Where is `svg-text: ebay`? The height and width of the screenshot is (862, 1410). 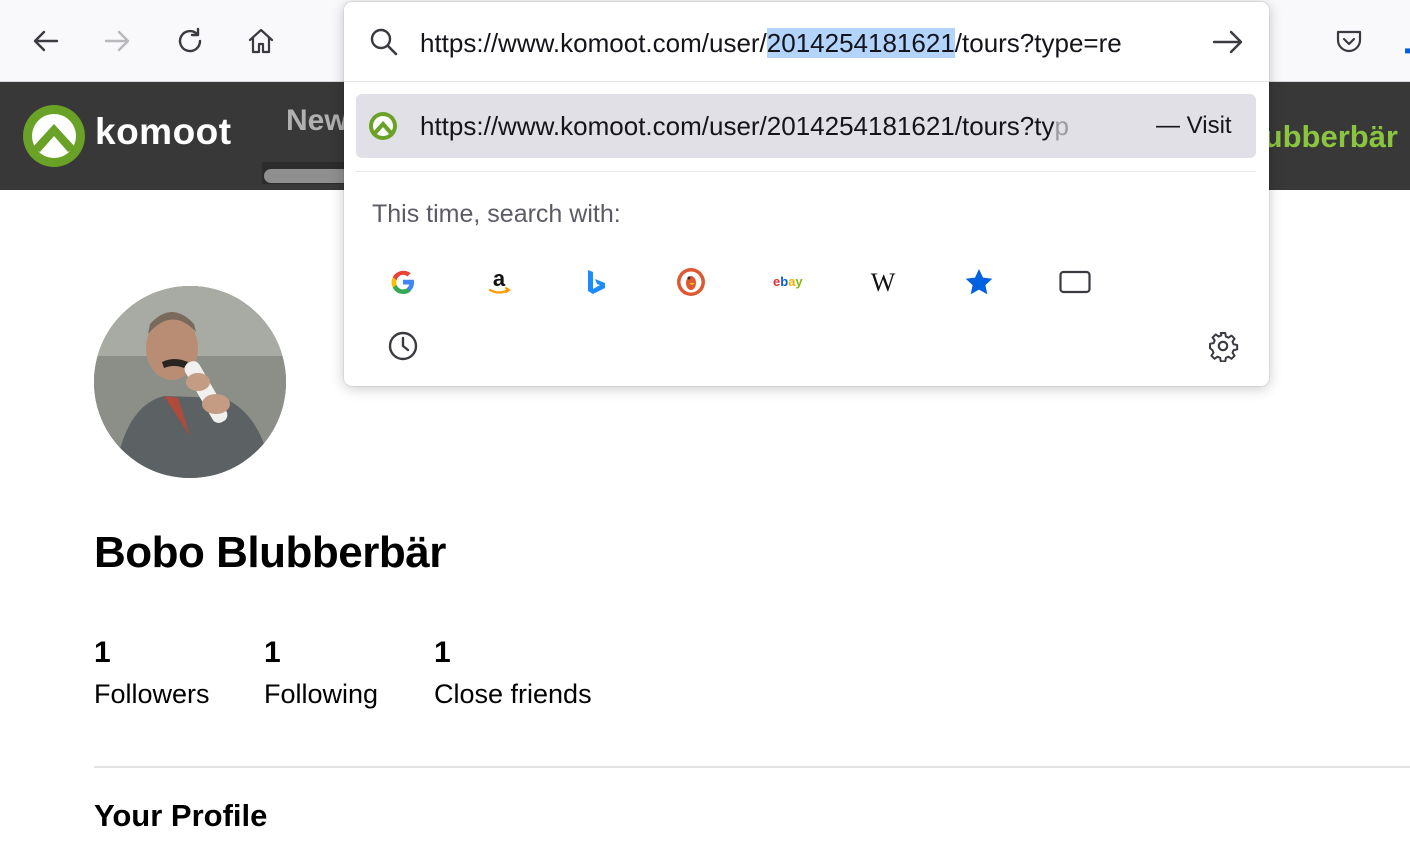
svg-text: ebay is located at coordinates (788, 281).